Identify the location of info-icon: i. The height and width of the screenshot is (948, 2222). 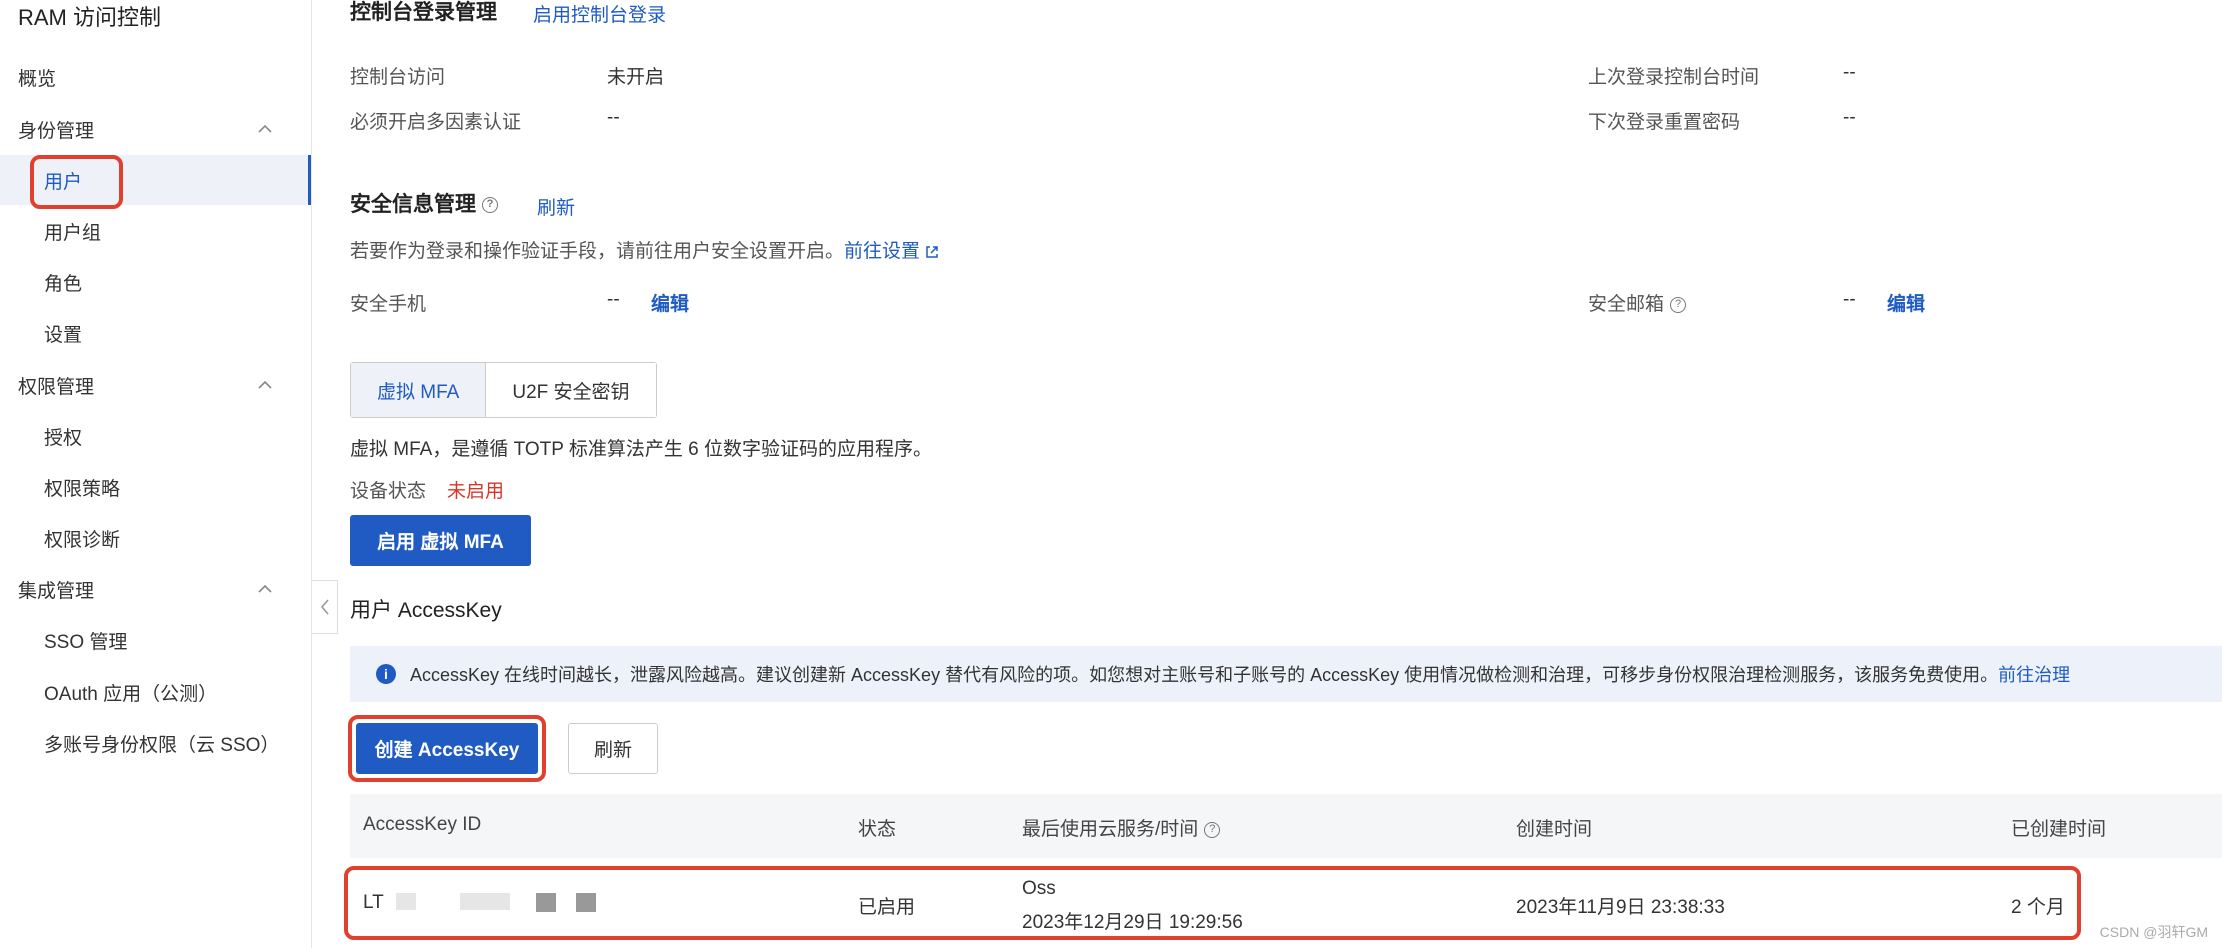
(386, 674).